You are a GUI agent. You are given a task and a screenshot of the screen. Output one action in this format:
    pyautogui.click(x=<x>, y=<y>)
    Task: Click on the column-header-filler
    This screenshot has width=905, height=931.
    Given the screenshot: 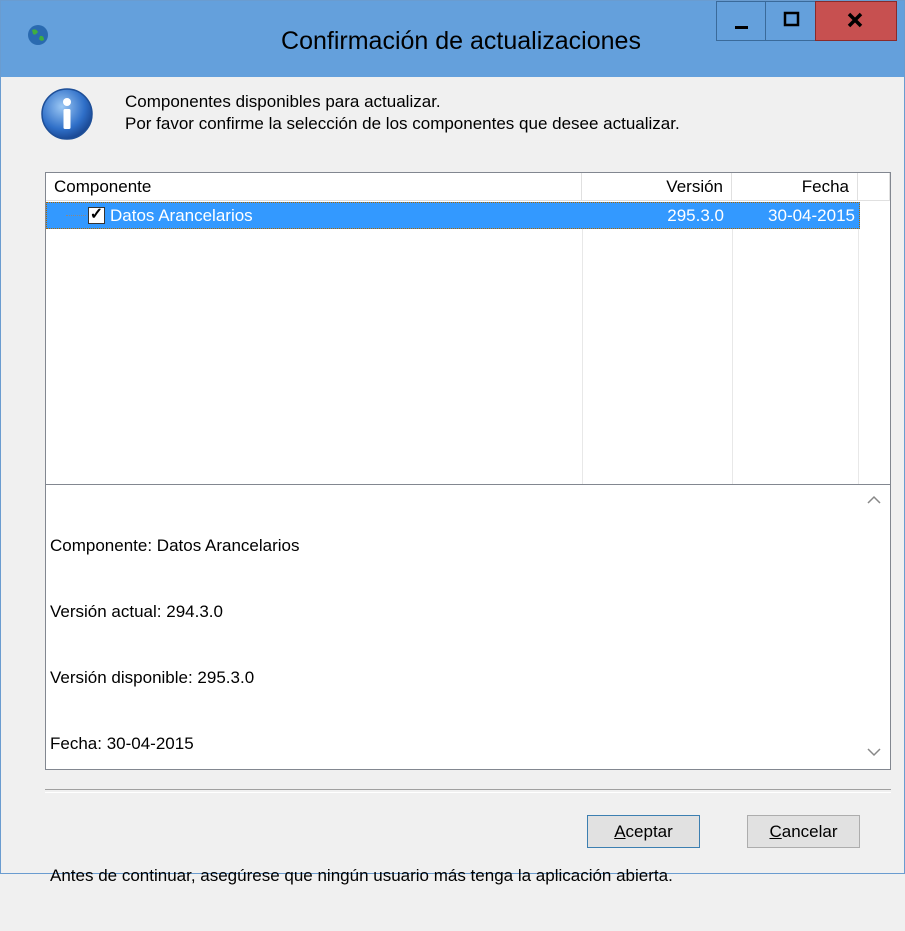 What is the action you would take?
    pyautogui.click(x=874, y=187)
    